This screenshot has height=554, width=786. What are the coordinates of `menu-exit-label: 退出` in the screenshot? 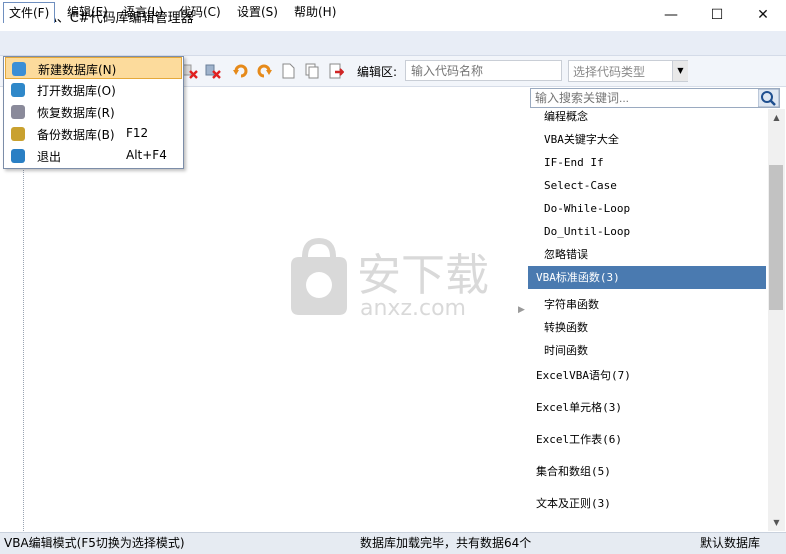 It's located at (49, 157).